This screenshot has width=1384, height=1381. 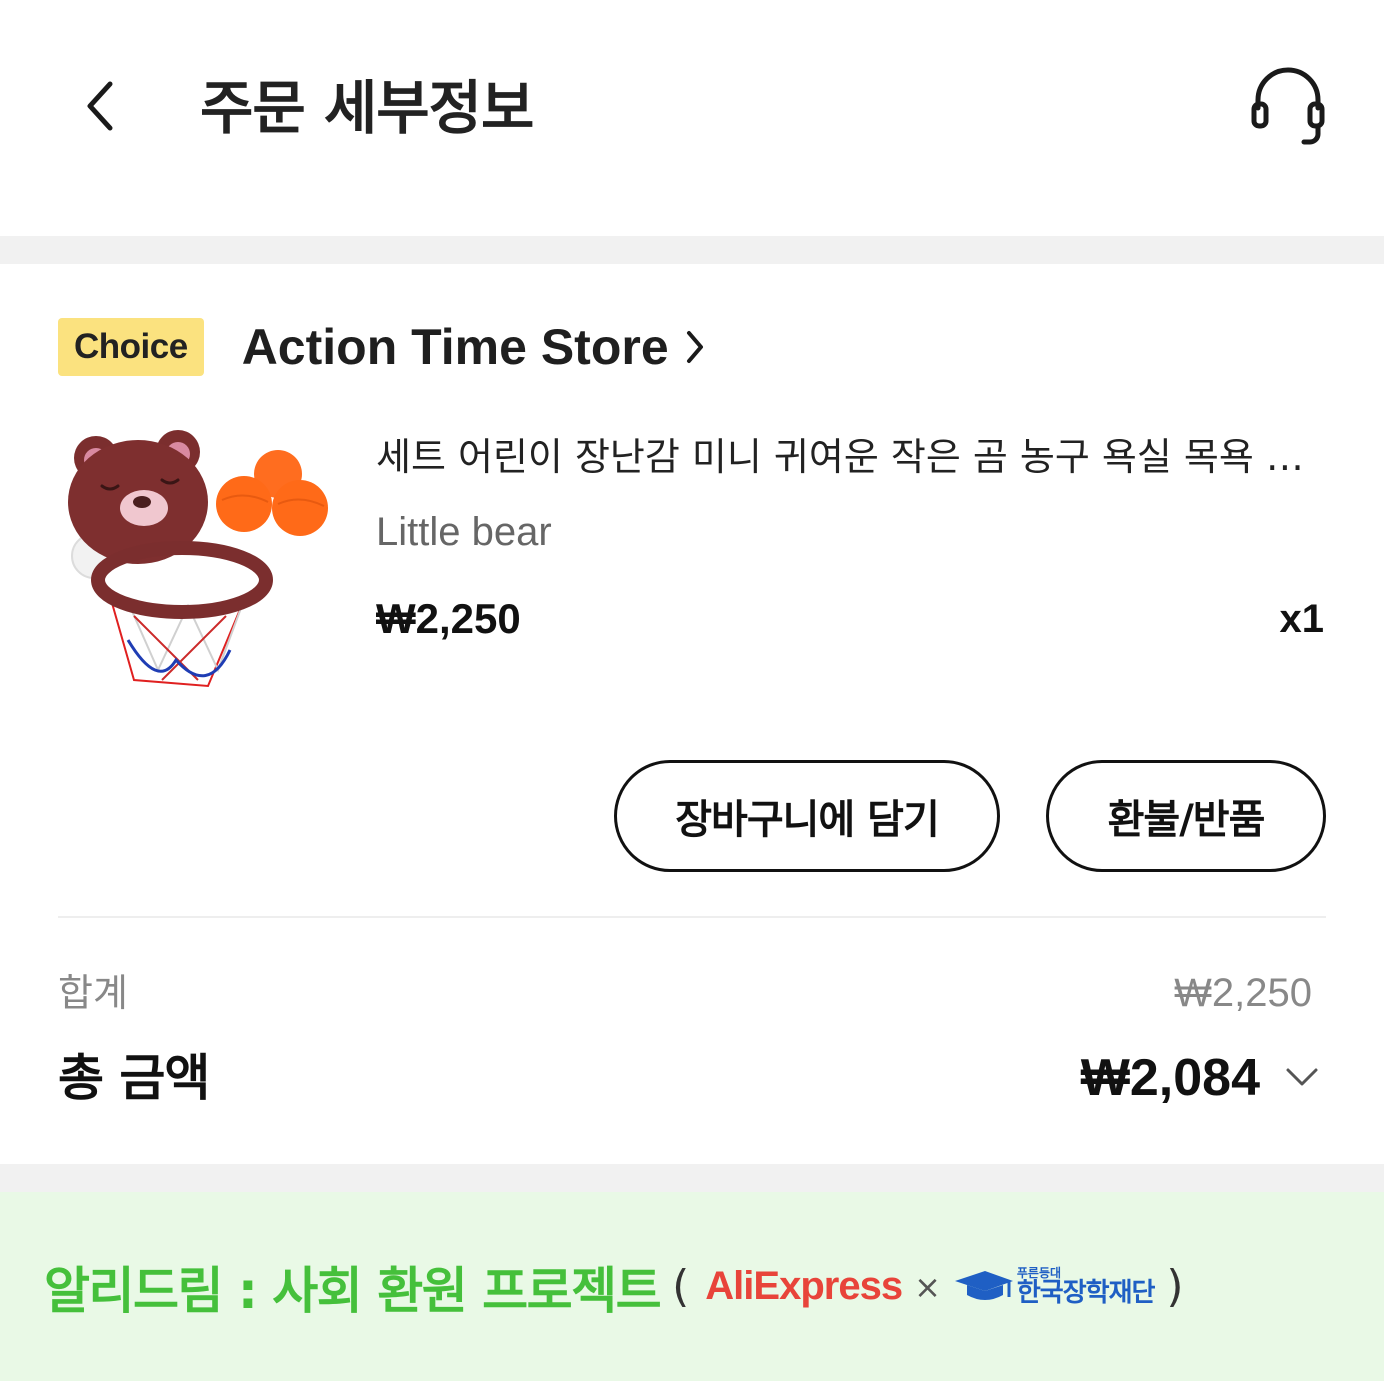 I want to click on graduation-cap-icon, so click(x=983, y=1285).